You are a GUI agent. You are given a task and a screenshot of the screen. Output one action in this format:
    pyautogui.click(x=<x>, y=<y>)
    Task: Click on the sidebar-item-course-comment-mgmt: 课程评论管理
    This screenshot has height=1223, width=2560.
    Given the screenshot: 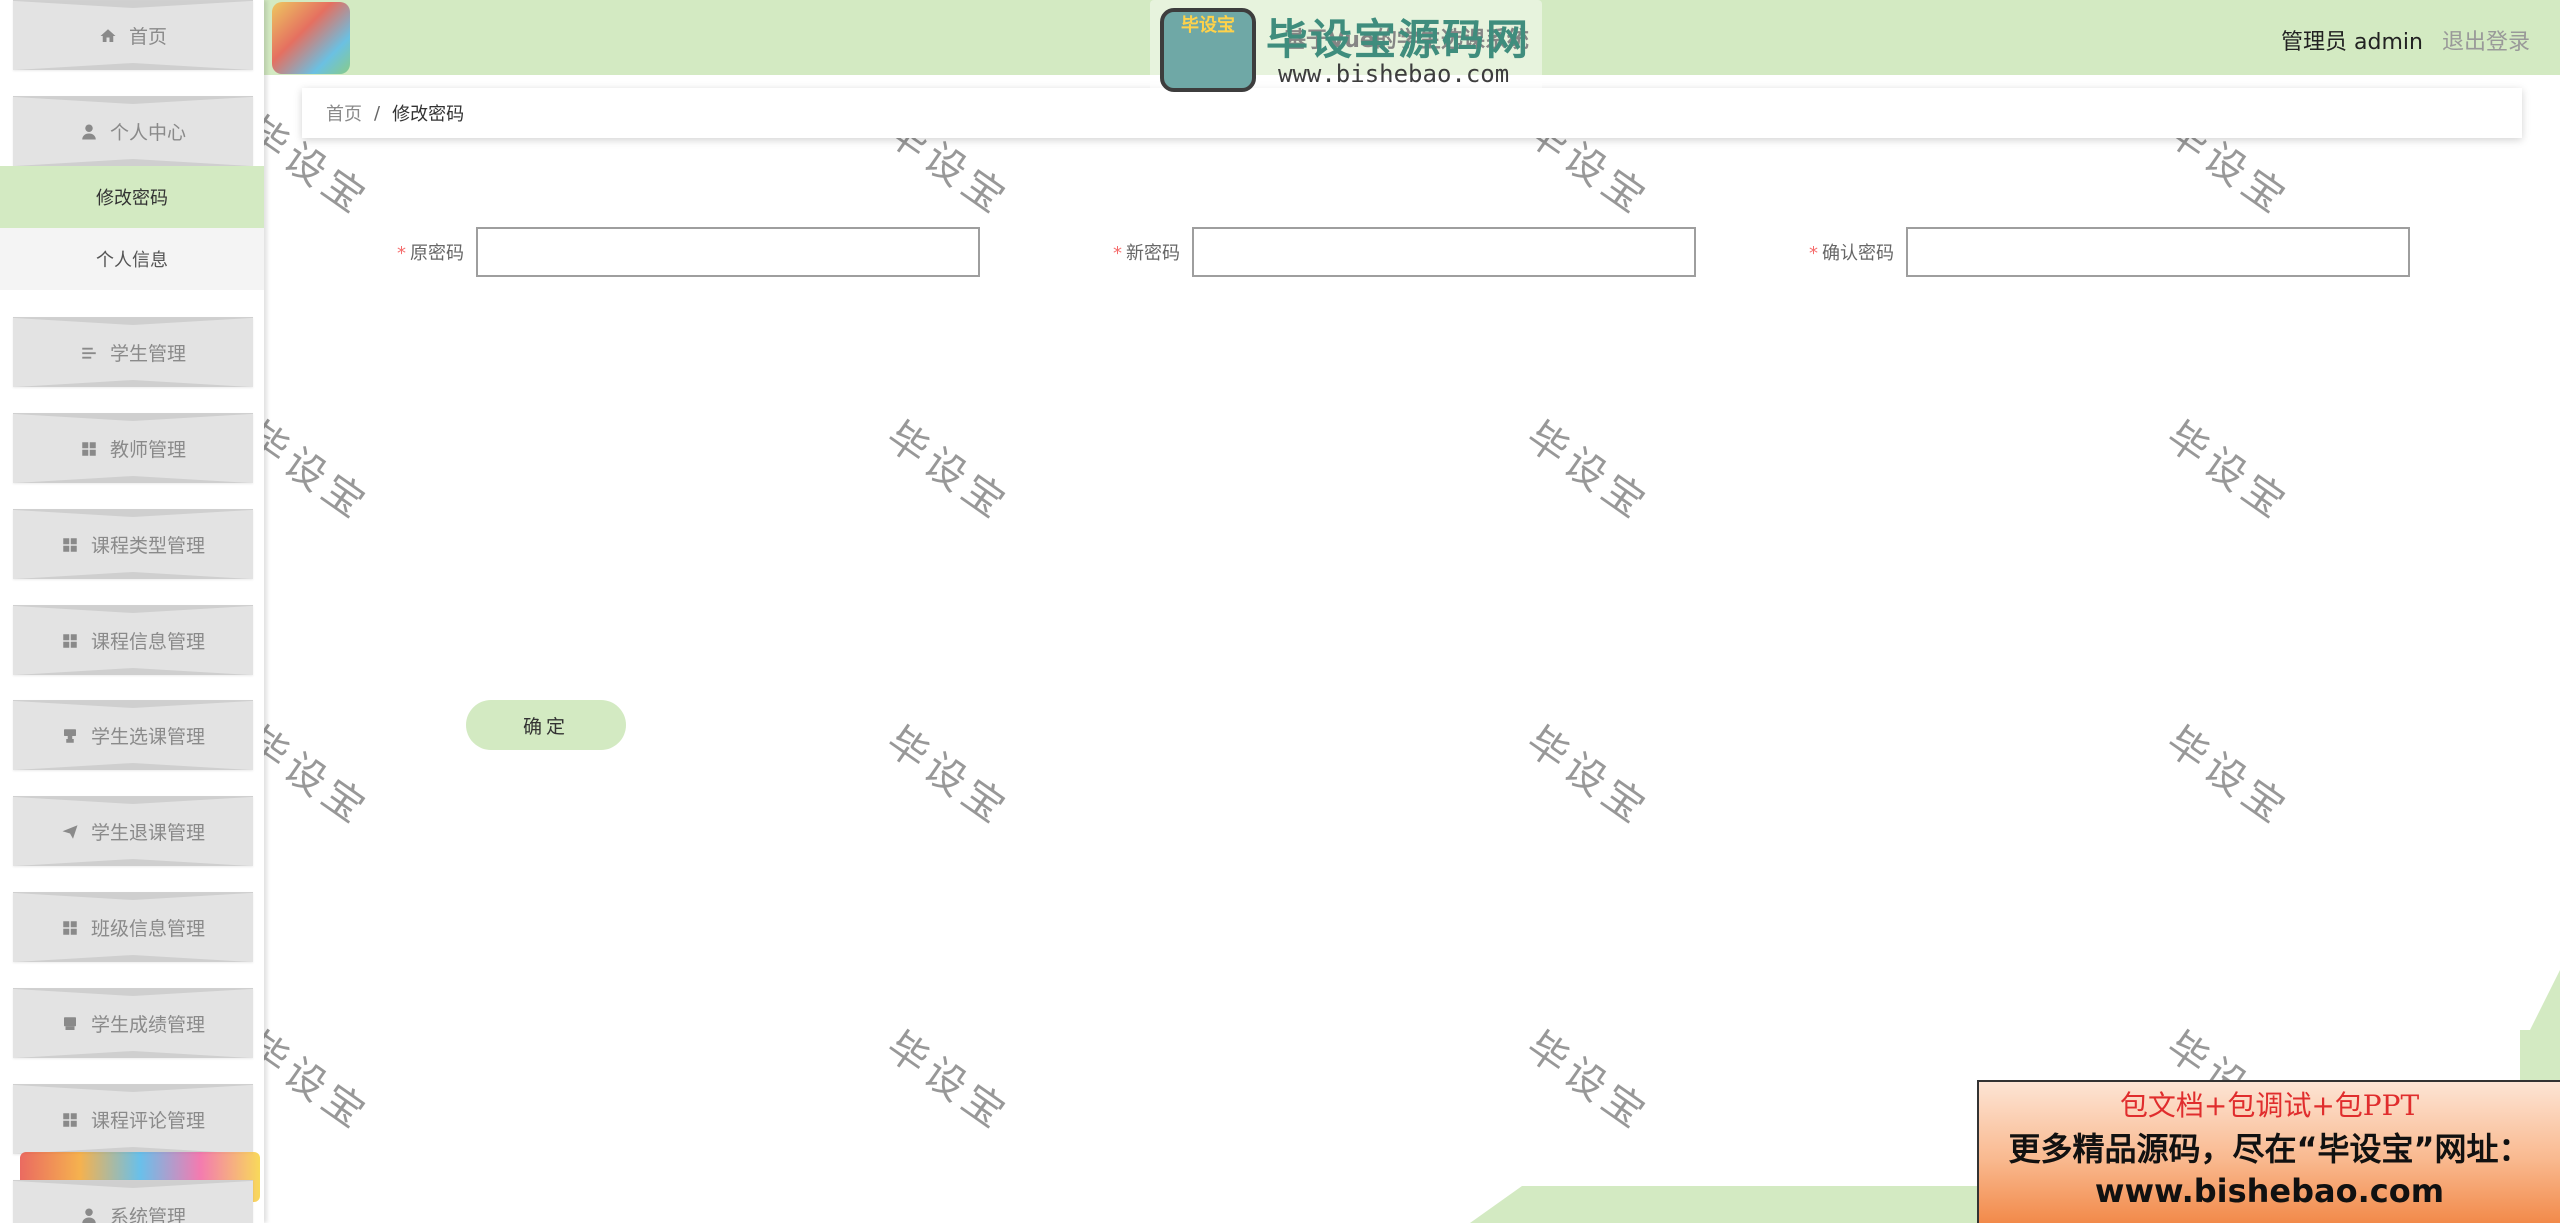 What is the action you would take?
    pyautogui.click(x=133, y=1119)
    